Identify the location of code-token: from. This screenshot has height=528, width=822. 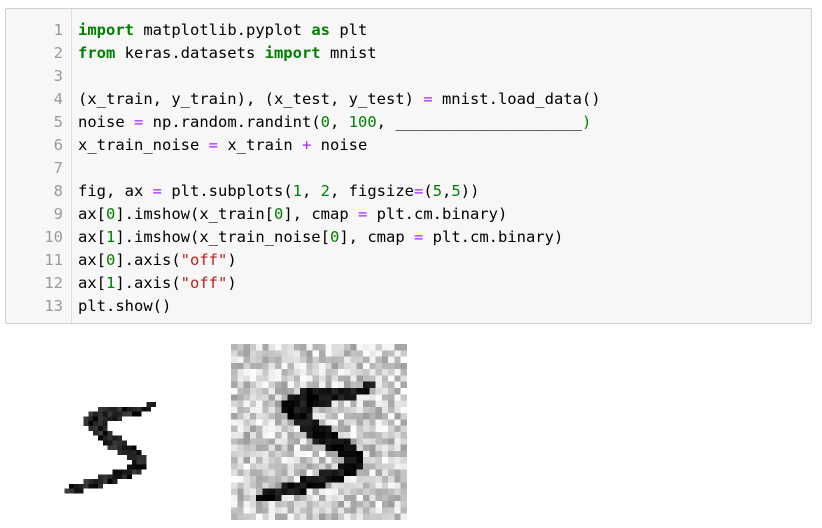
(97, 53).